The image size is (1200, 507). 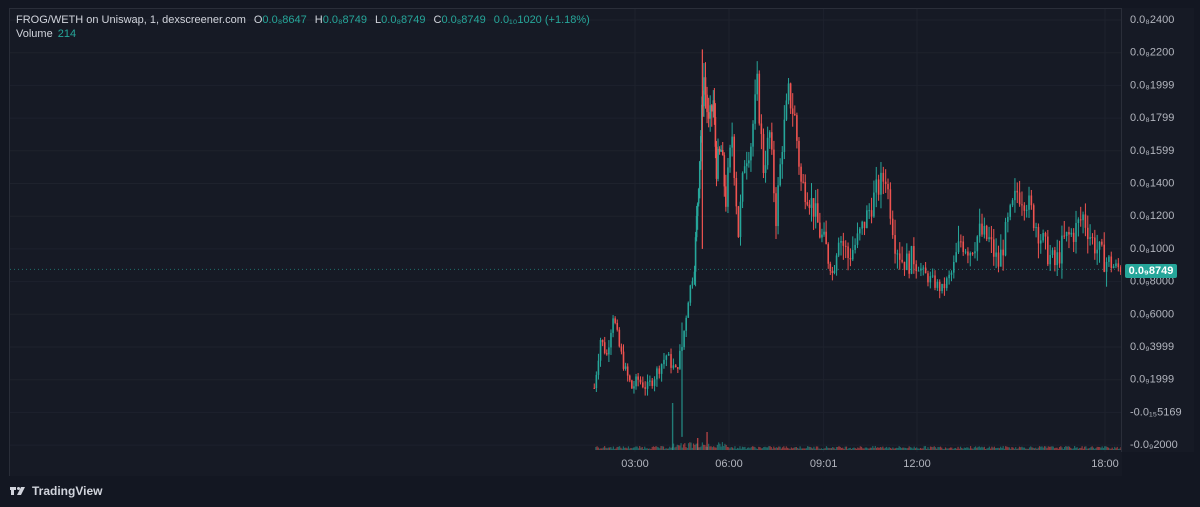 What do you see at coordinates (635, 464) in the screenshot?
I see `time-tick-label: 03:00` at bounding box center [635, 464].